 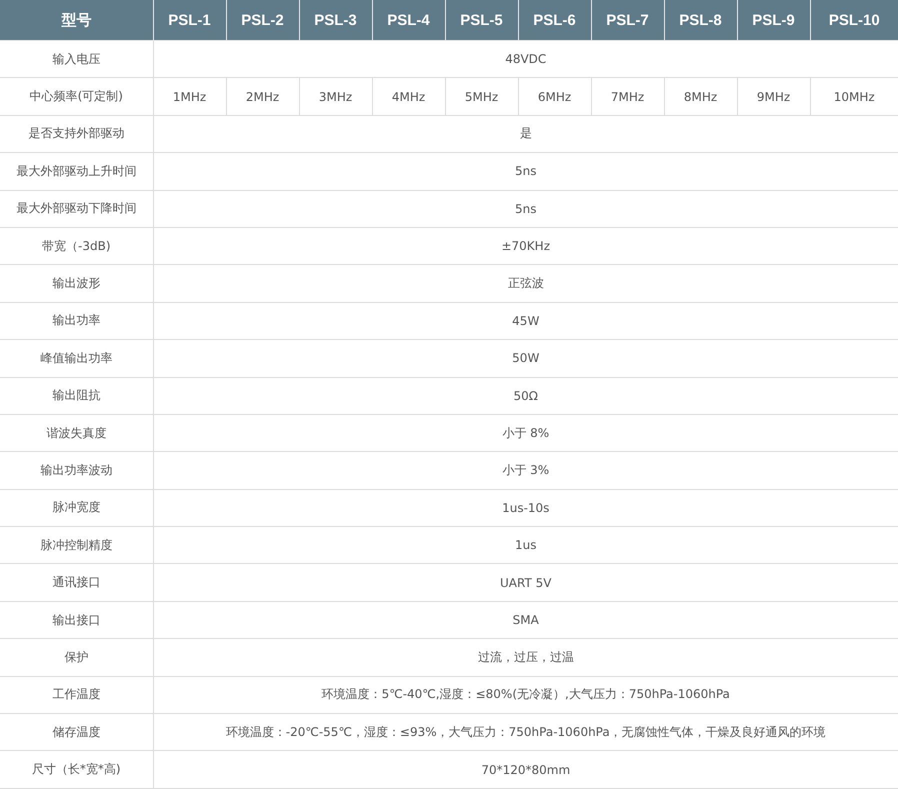 I want to click on table-cell: 3MHz, so click(x=335, y=97).